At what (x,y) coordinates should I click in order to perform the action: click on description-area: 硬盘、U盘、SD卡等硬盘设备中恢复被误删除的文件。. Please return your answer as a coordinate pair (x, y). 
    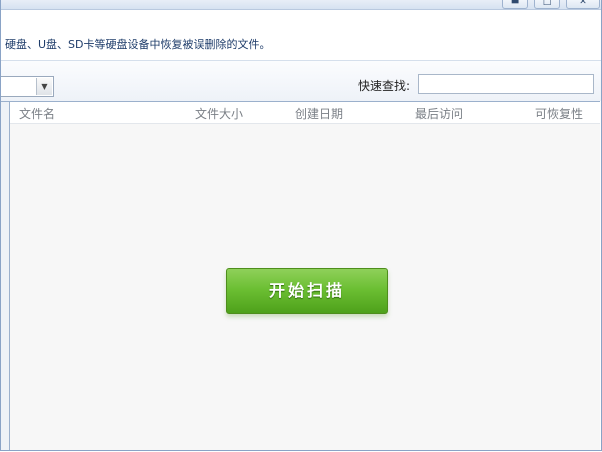
    Looking at the image, I should click on (301, 35).